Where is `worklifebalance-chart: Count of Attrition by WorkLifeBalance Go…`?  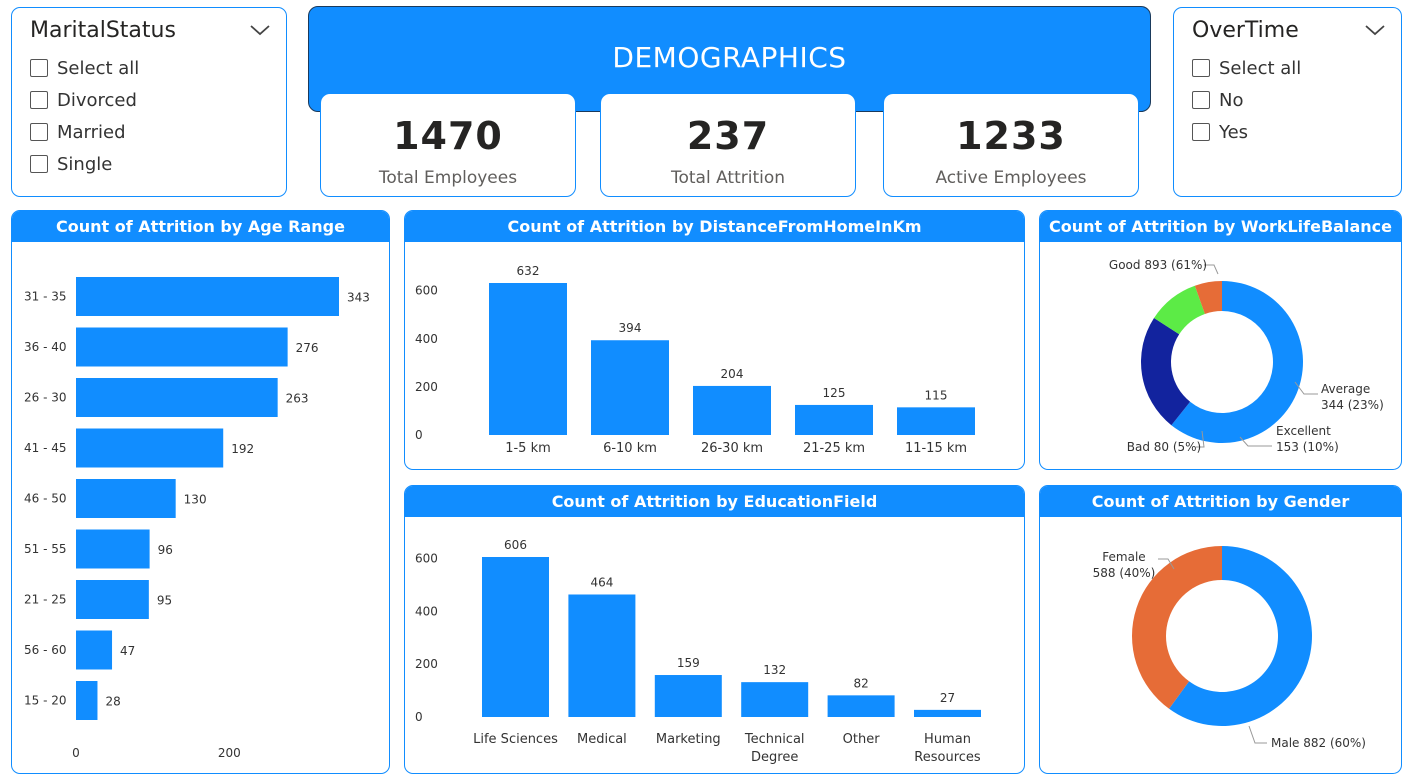 worklifebalance-chart: Count of Attrition by WorkLifeBalance Go… is located at coordinates (1220, 340).